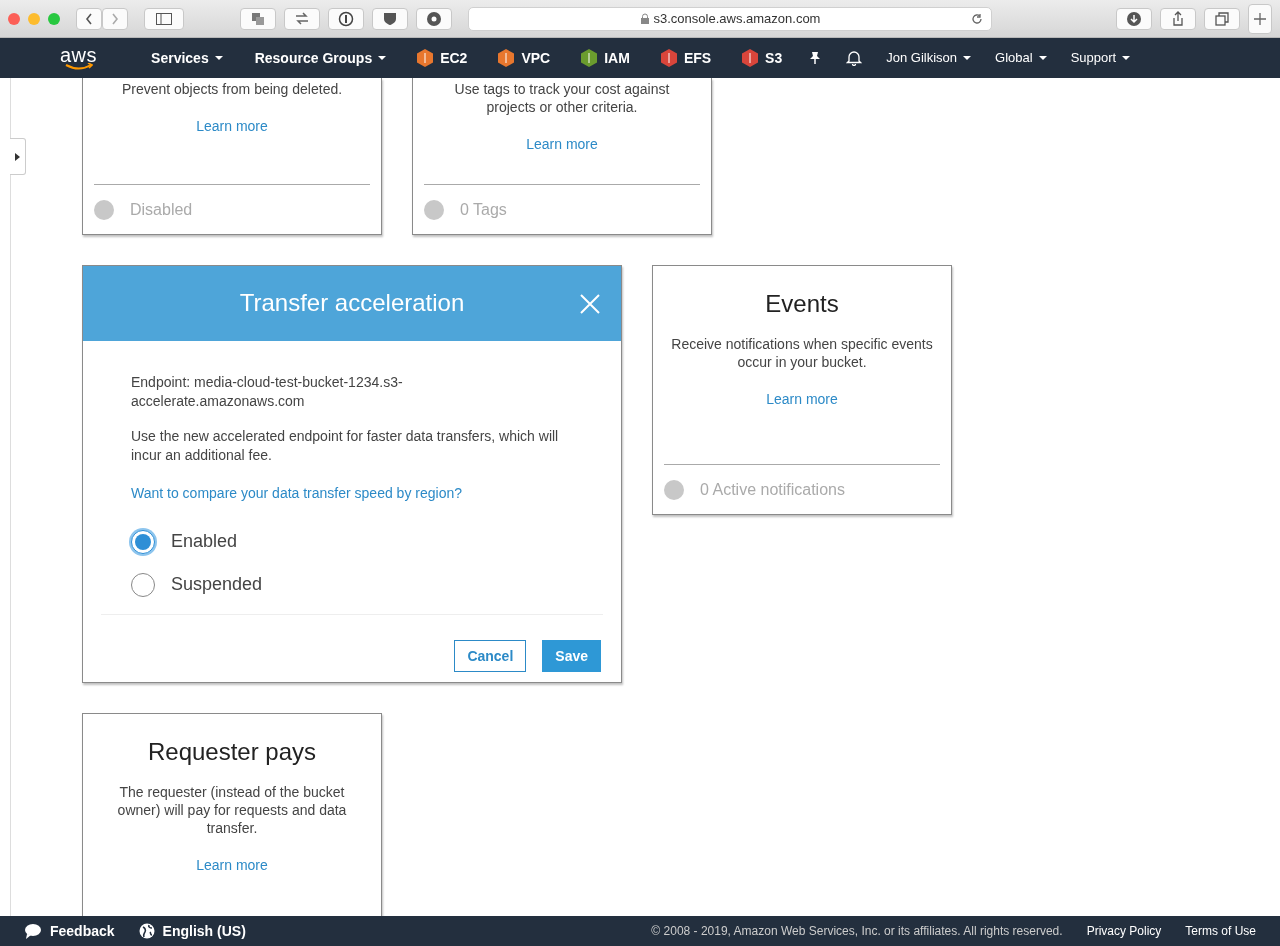  Describe the element at coordinates (605, 58) in the screenshot. I see `service-shortcut: IAM` at that location.